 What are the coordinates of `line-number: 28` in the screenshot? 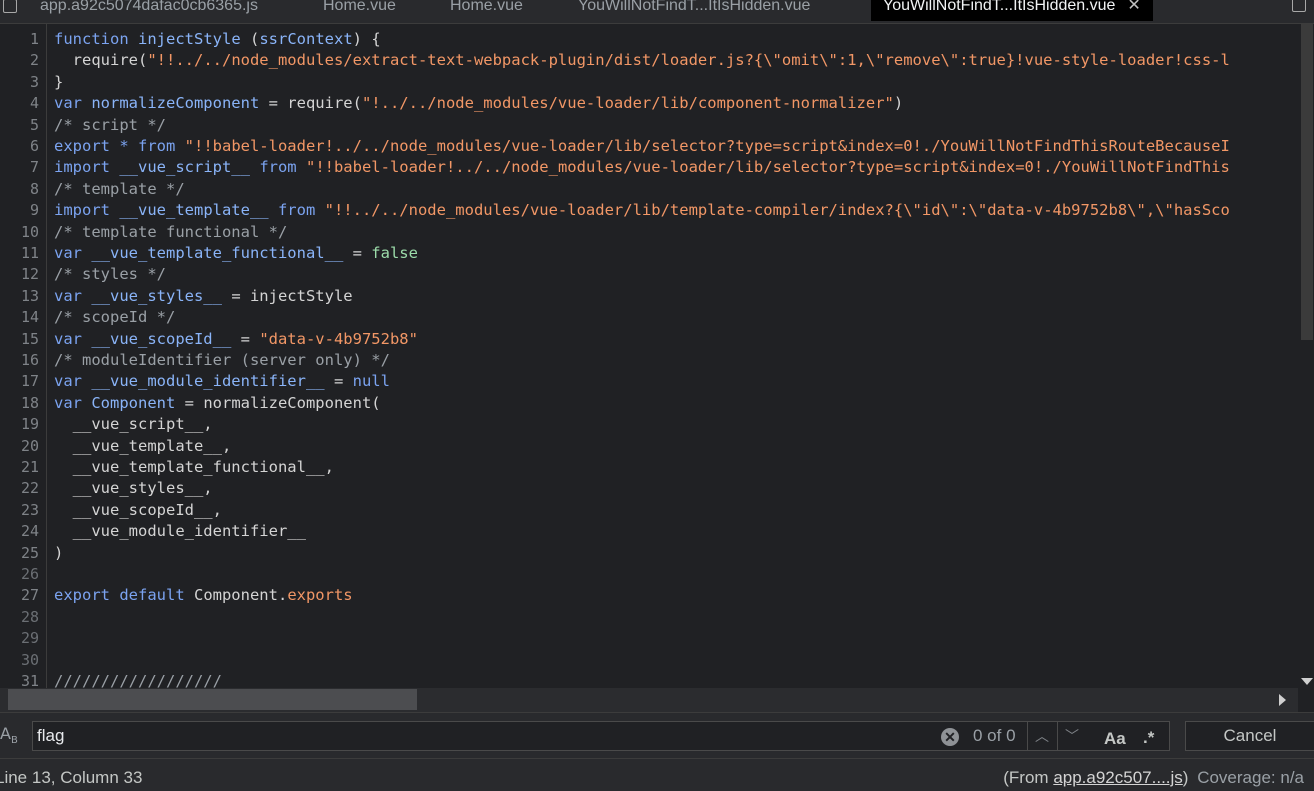 It's located at (19, 617).